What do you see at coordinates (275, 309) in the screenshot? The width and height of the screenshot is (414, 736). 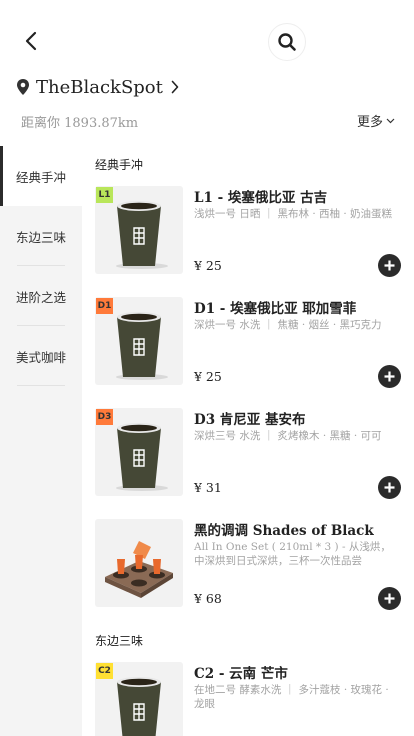 I see `product-name: D1 - 埃塞俄比亚 耶加雪菲` at bounding box center [275, 309].